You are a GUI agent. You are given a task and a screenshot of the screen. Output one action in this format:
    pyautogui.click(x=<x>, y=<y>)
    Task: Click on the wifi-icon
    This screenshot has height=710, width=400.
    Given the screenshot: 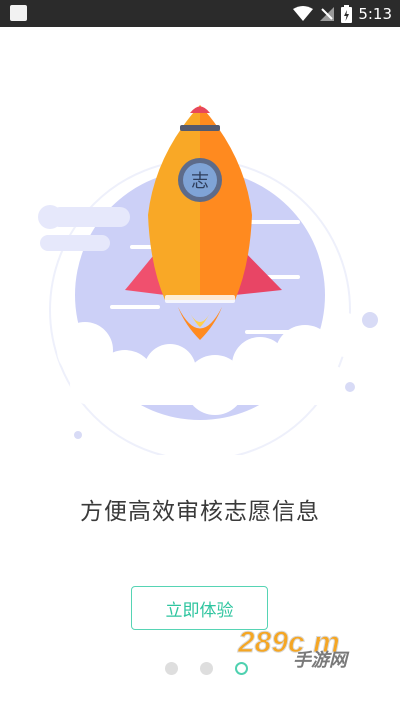 What is the action you would take?
    pyautogui.click(x=303, y=13)
    